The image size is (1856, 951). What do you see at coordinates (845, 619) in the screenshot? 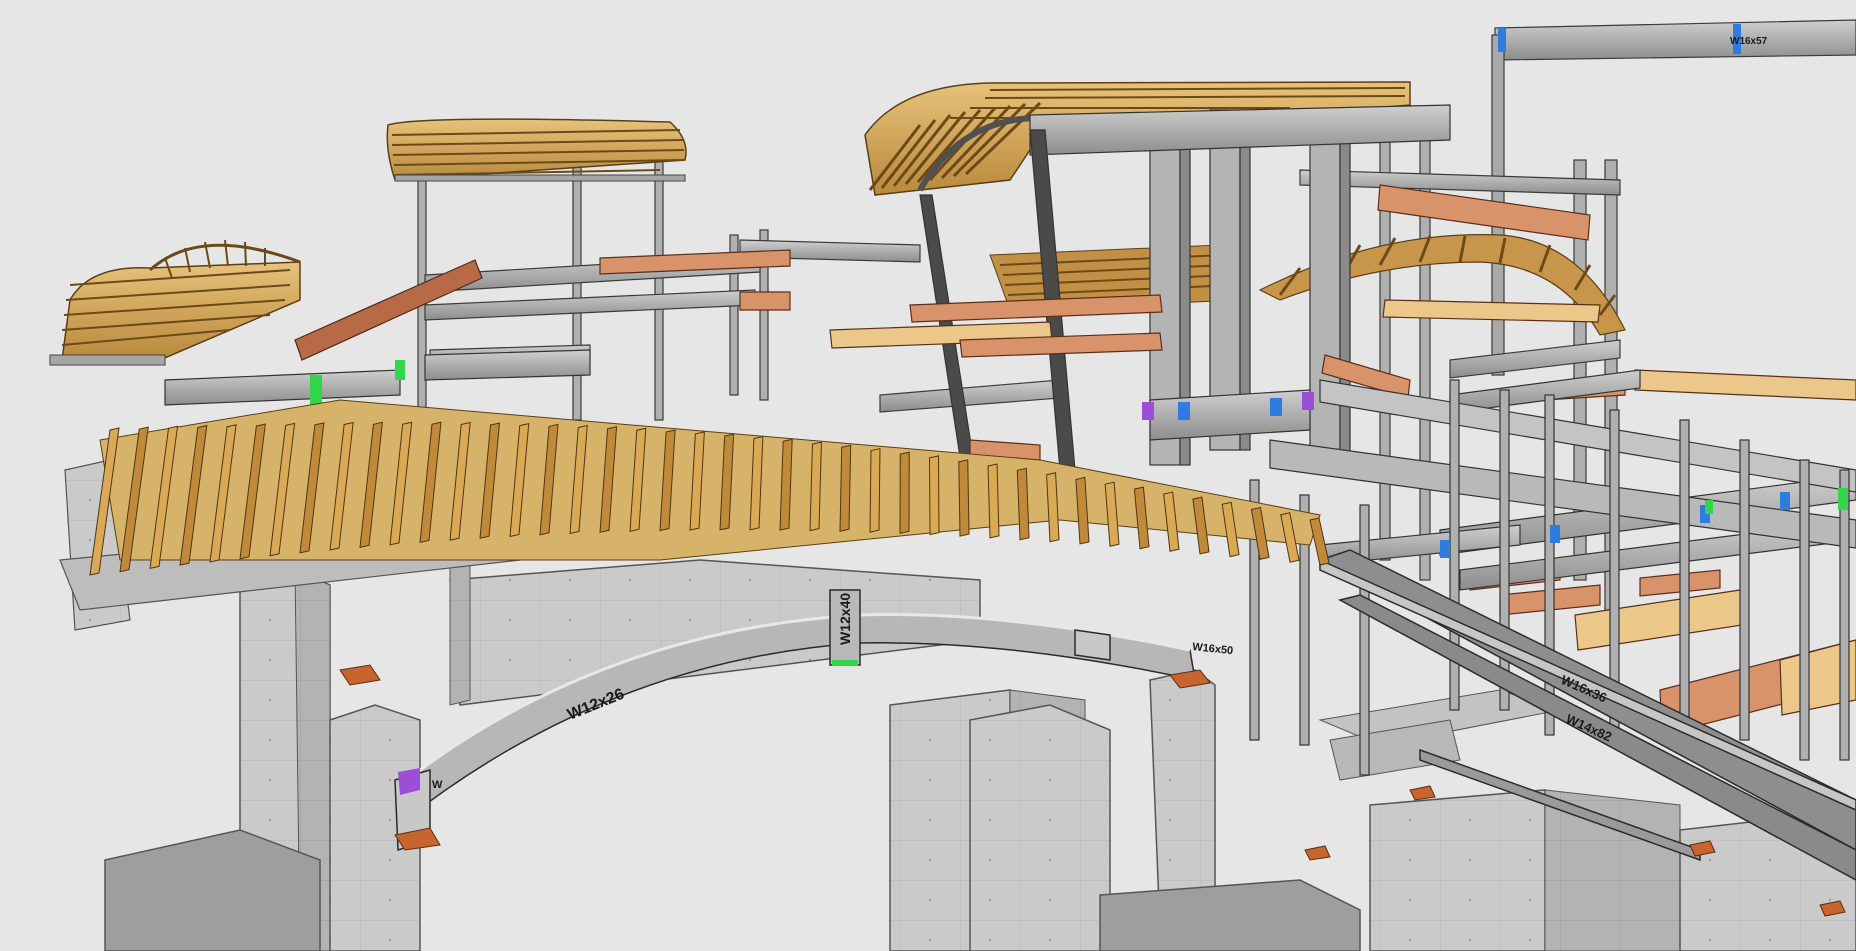
I see `label-post: W12x40` at bounding box center [845, 619].